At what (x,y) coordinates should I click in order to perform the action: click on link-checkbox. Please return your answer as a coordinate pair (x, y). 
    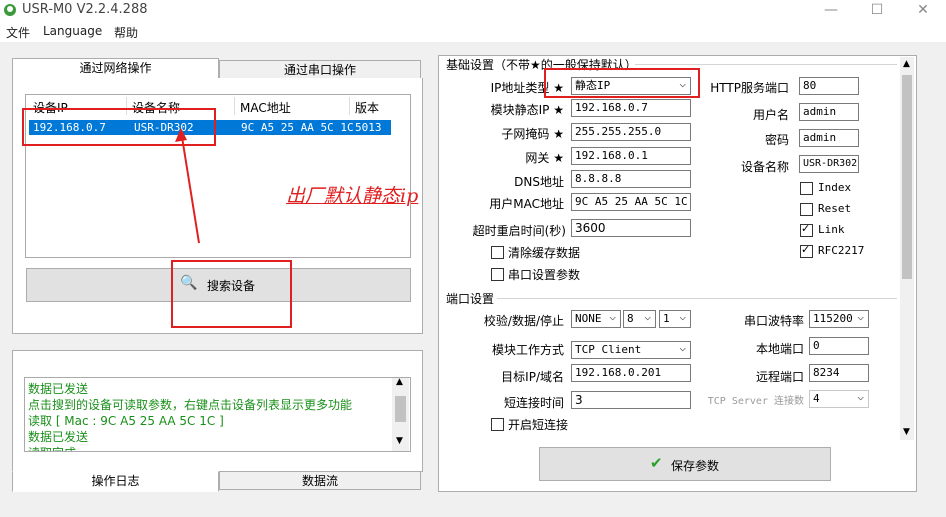
    Looking at the image, I should click on (806, 229).